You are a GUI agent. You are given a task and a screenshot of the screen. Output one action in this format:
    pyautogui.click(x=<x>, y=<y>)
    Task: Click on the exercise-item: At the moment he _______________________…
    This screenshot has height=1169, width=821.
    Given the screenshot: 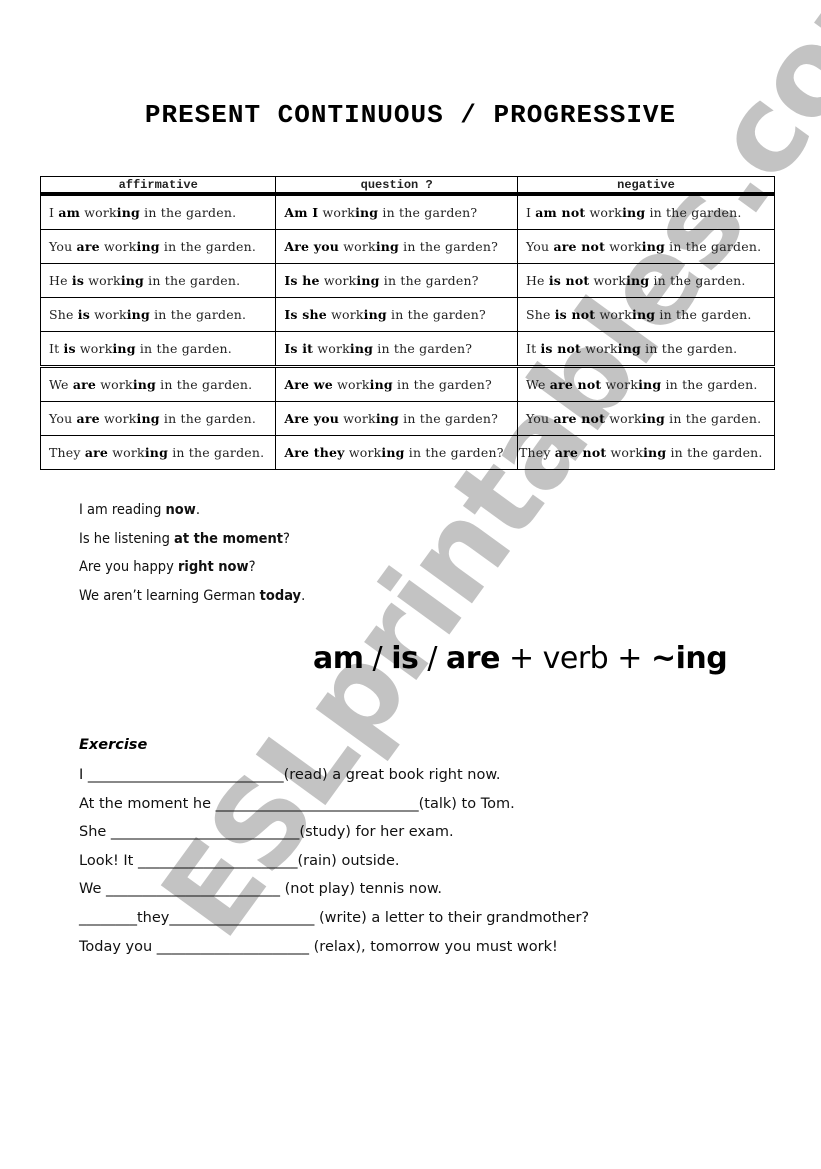 What is the action you would take?
    pyautogui.click(x=297, y=803)
    